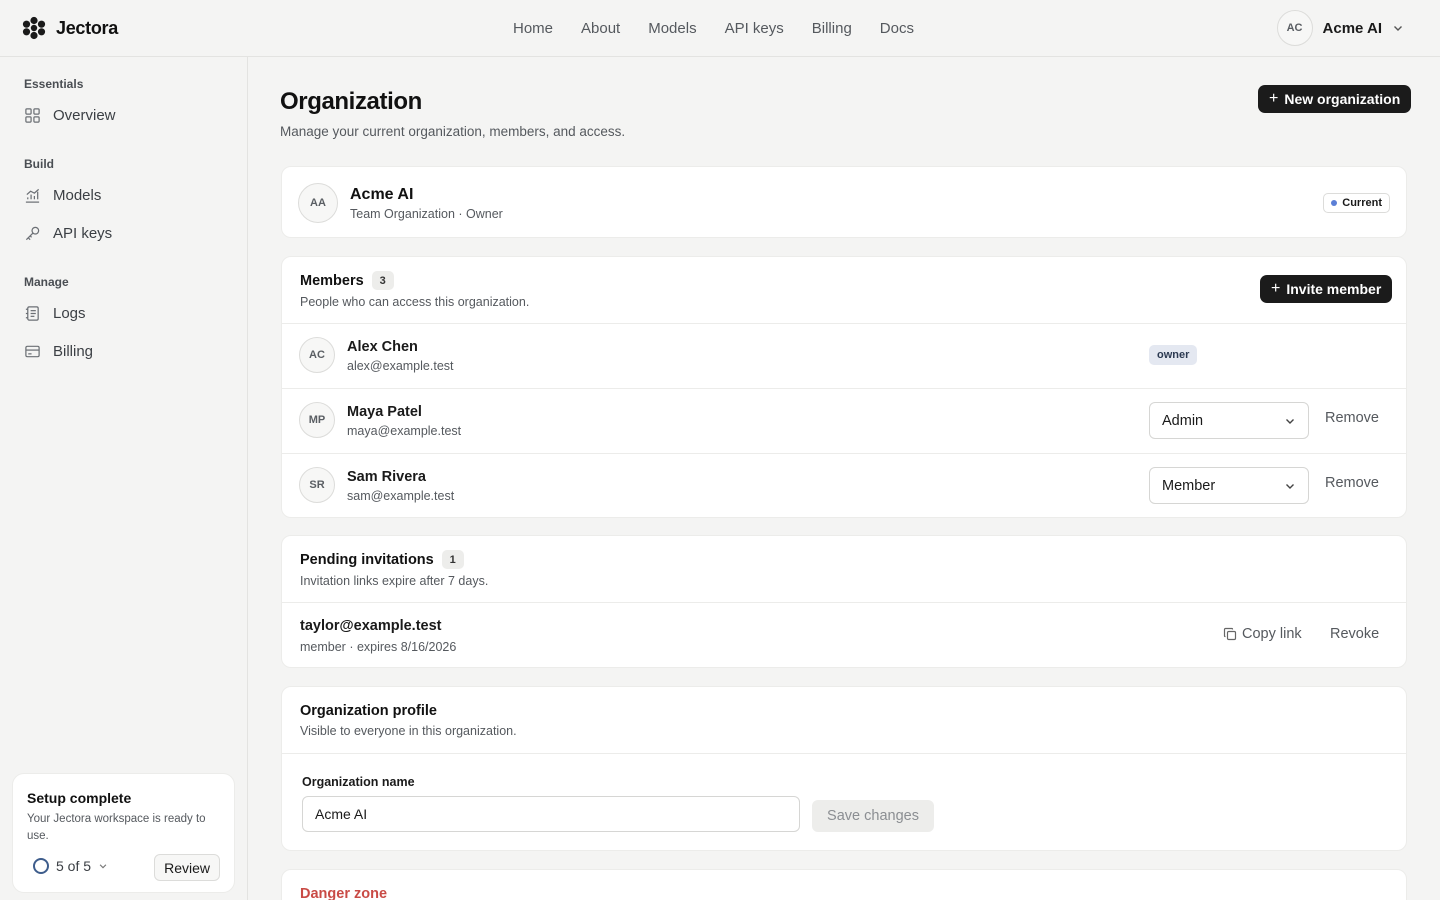 The image size is (1440, 900). What do you see at coordinates (55, 313) in the screenshot?
I see `sidebar-item-logs: Logs` at bounding box center [55, 313].